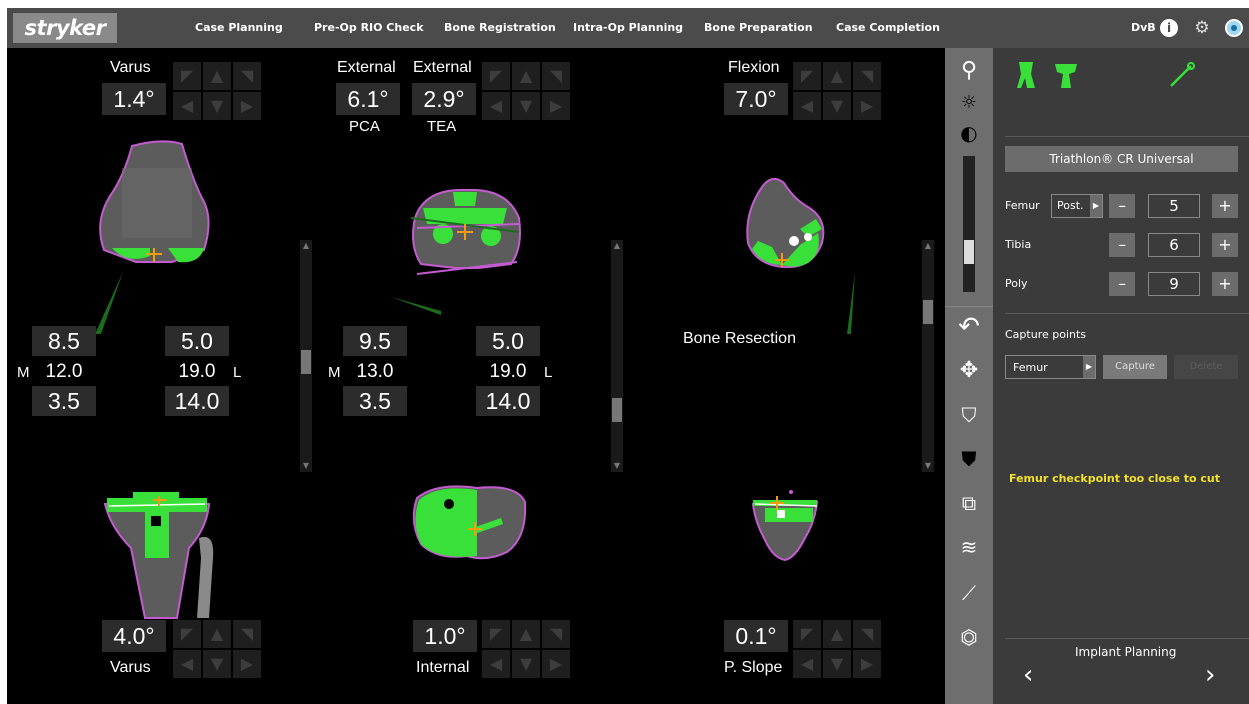  What do you see at coordinates (1122, 245) in the screenshot?
I see `tibia-decrease-button: –` at bounding box center [1122, 245].